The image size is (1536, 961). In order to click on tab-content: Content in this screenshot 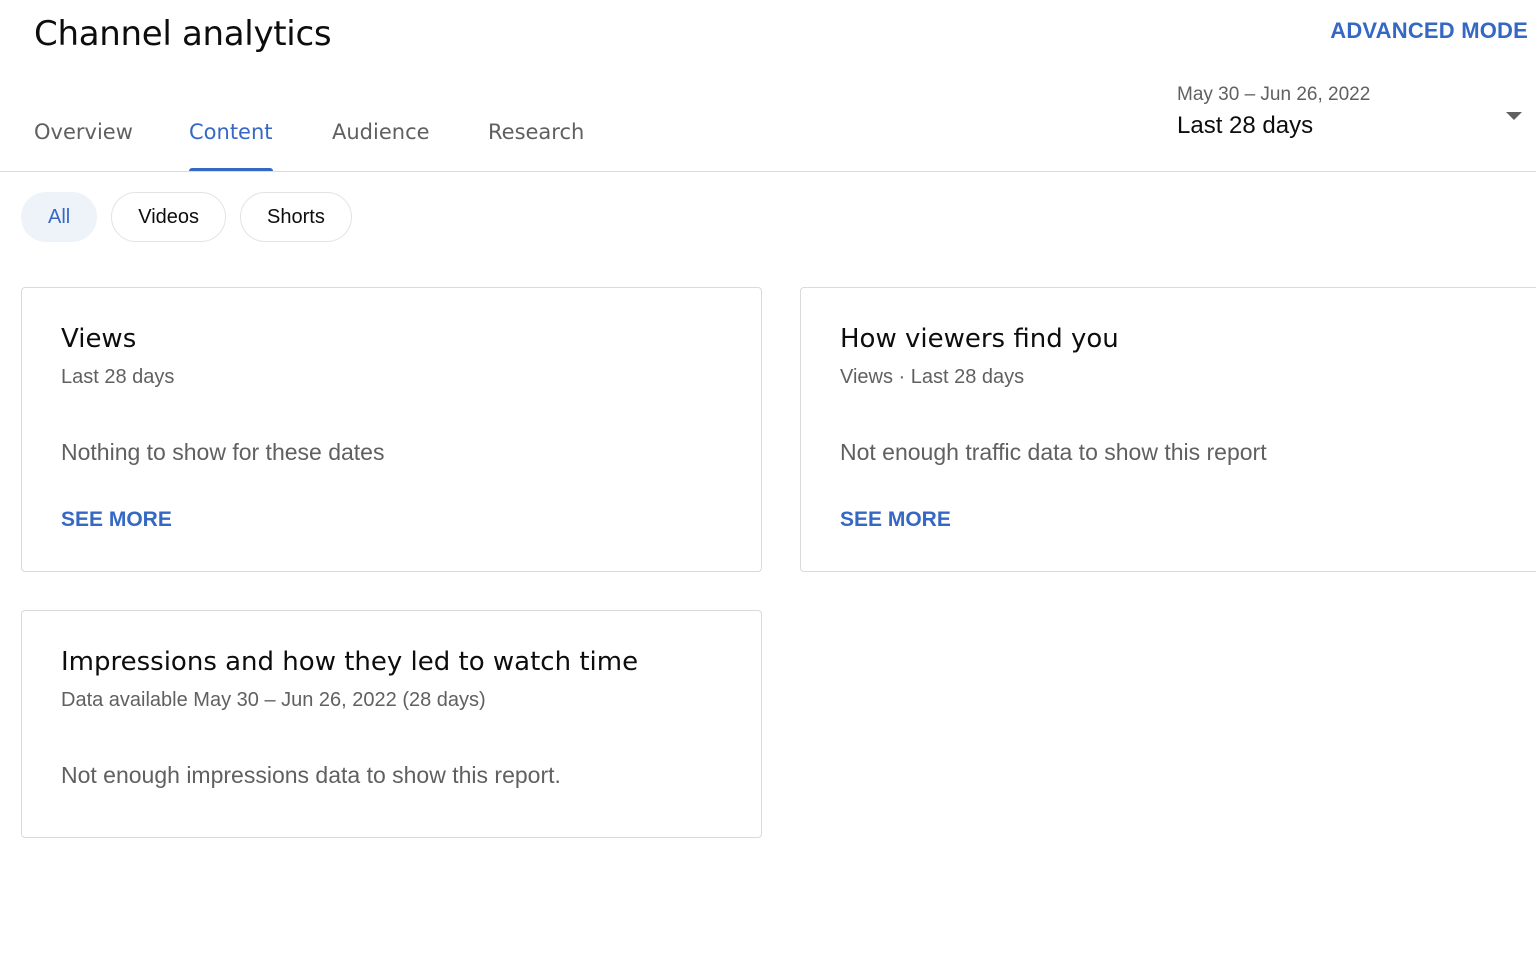, I will do `click(231, 136)`.